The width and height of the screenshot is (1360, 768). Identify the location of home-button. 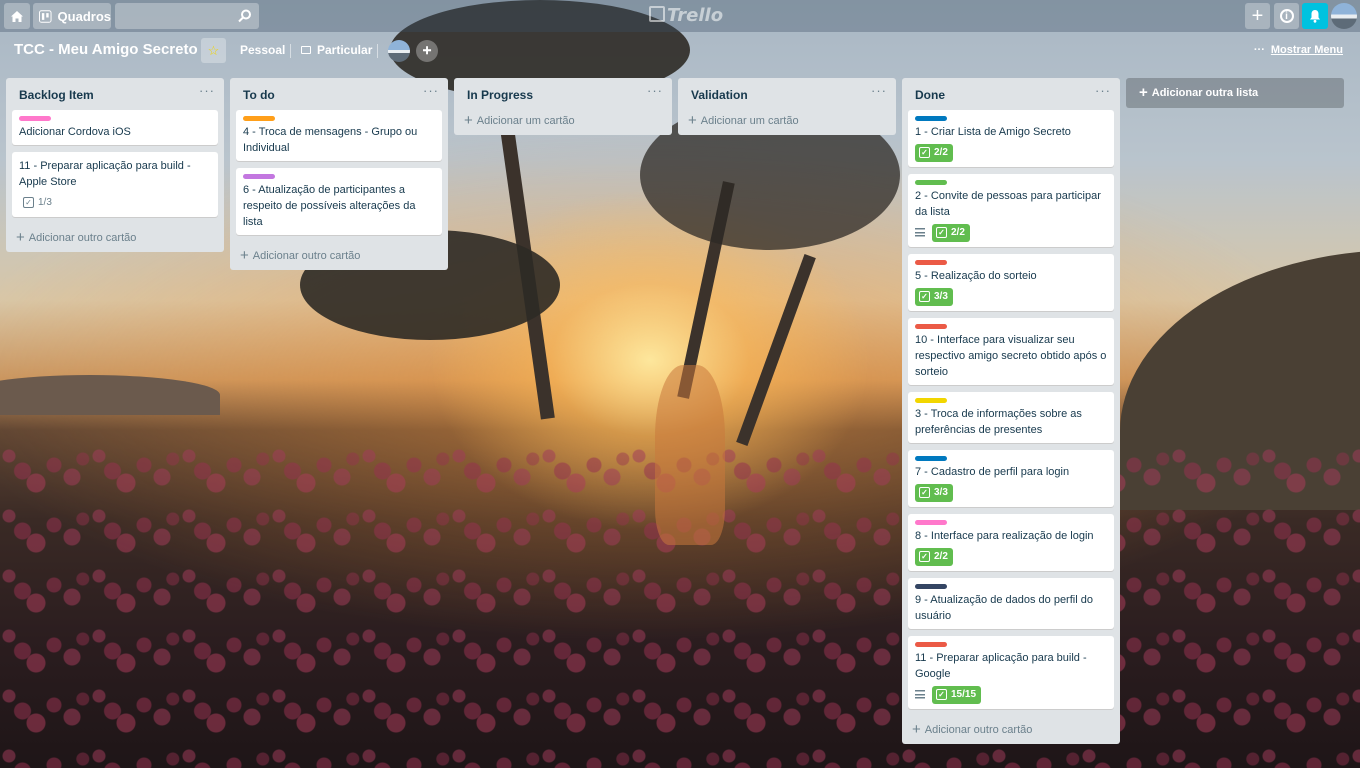
(17, 16).